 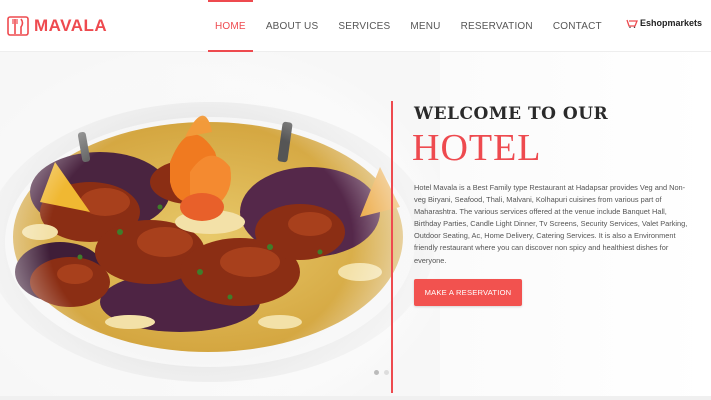 What do you see at coordinates (230, 26) in the screenshot?
I see `nav-home: HOME` at bounding box center [230, 26].